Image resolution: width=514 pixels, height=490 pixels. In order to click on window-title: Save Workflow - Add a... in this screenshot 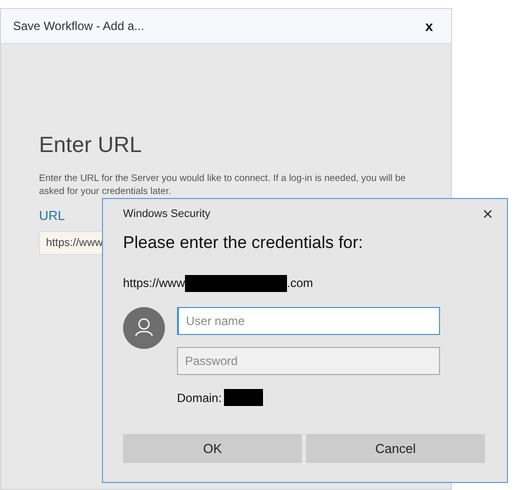, I will do `click(78, 26)`.